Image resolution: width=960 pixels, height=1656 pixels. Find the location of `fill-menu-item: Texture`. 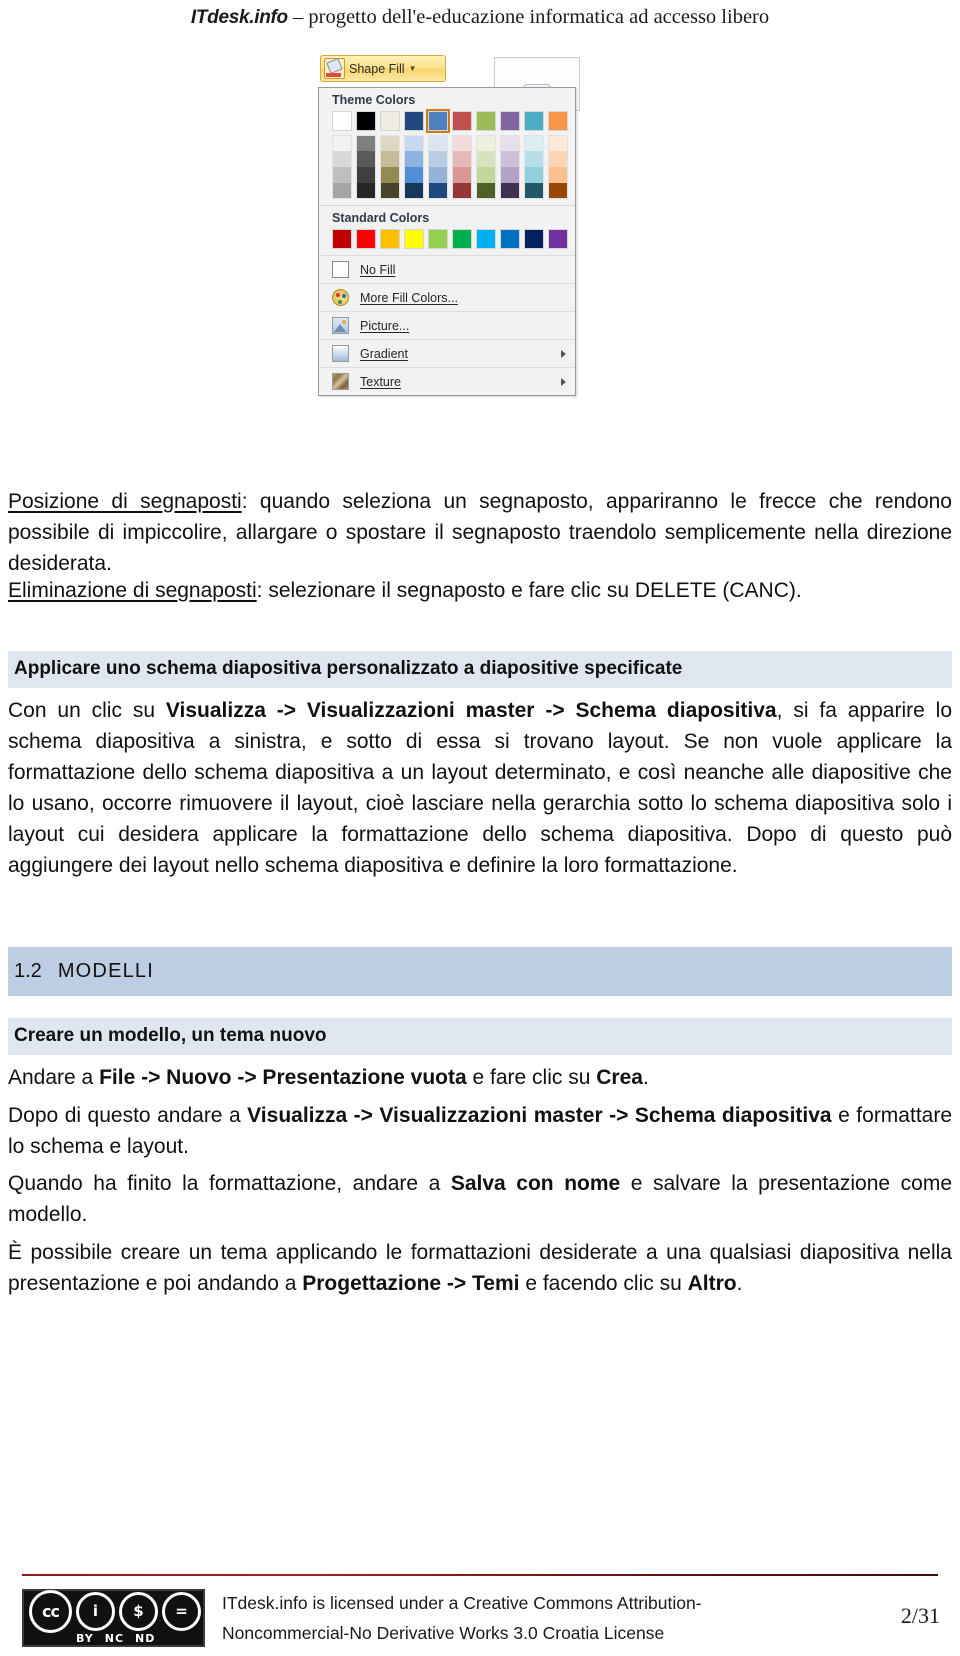

fill-menu-item: Texture is located at coordinates (447, 381).